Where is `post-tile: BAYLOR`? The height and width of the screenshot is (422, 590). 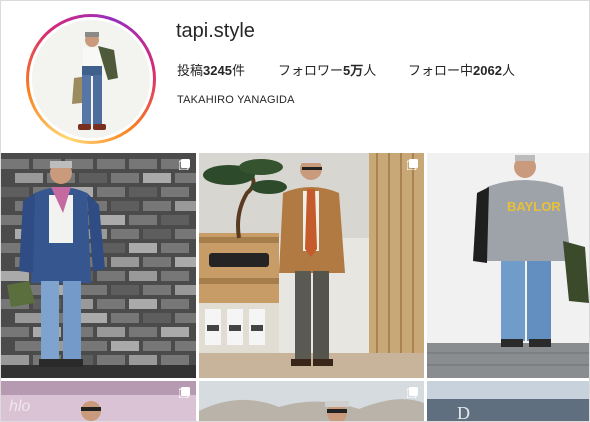
post-tile: BAYLOR is located at coordinates (508, 265).